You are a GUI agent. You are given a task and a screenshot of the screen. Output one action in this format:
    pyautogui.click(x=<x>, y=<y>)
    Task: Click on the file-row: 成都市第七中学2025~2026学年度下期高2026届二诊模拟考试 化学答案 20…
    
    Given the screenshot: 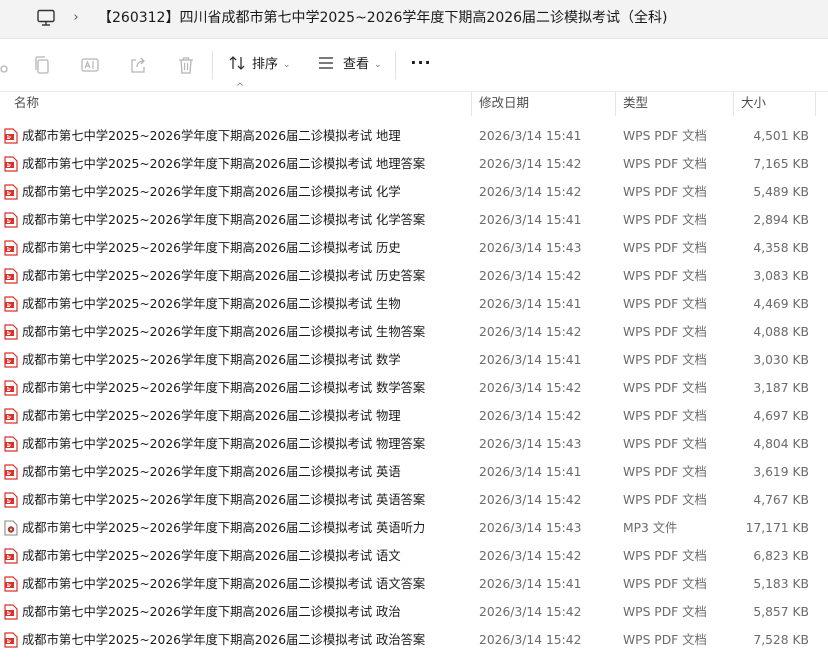 What is the action you would take?
    pyautogui.click(x=414, y=220)
    